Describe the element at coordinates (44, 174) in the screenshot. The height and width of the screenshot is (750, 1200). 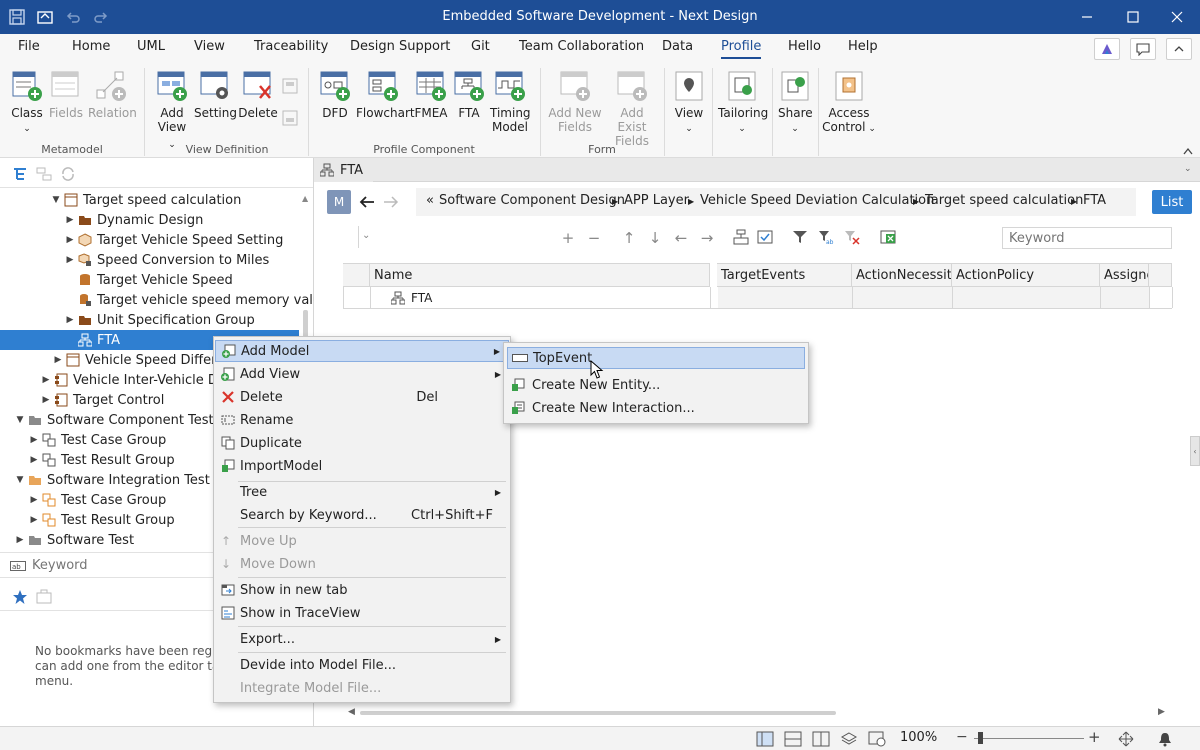
I see `hierarchy-view-icon` at that location.